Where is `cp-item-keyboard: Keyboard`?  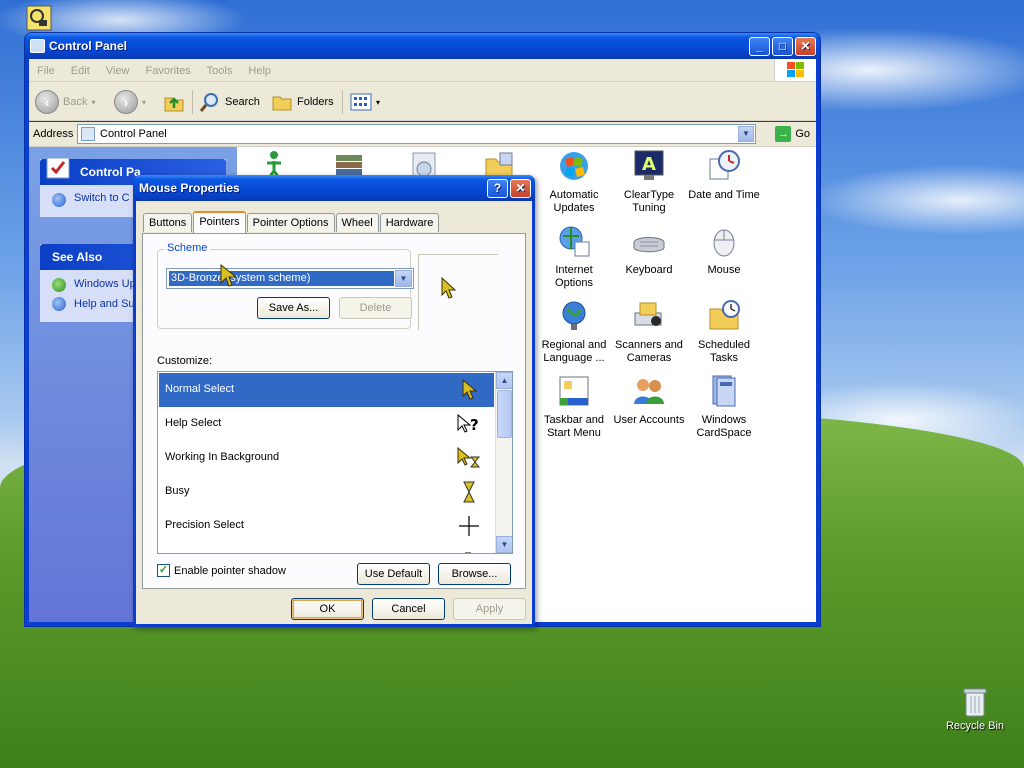
cp-item-keyboard: Keyboard is located at coordinates (649, 250).